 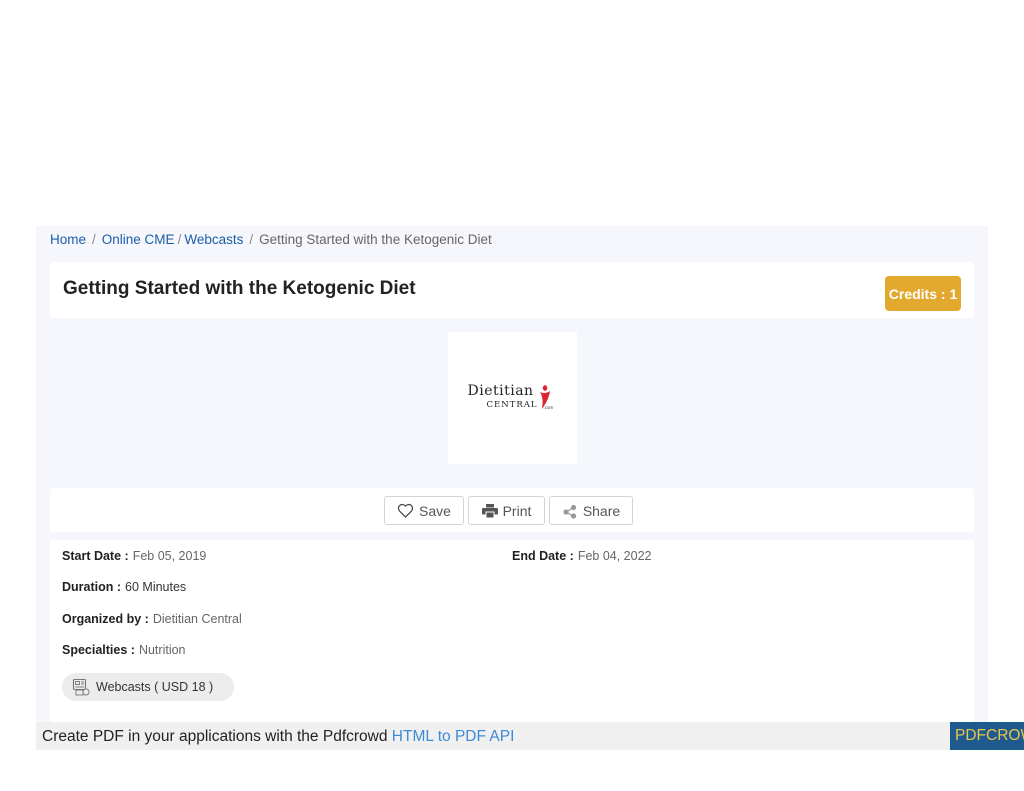 I want to click on duration-label: Duration :, so click(x=92, y=587).